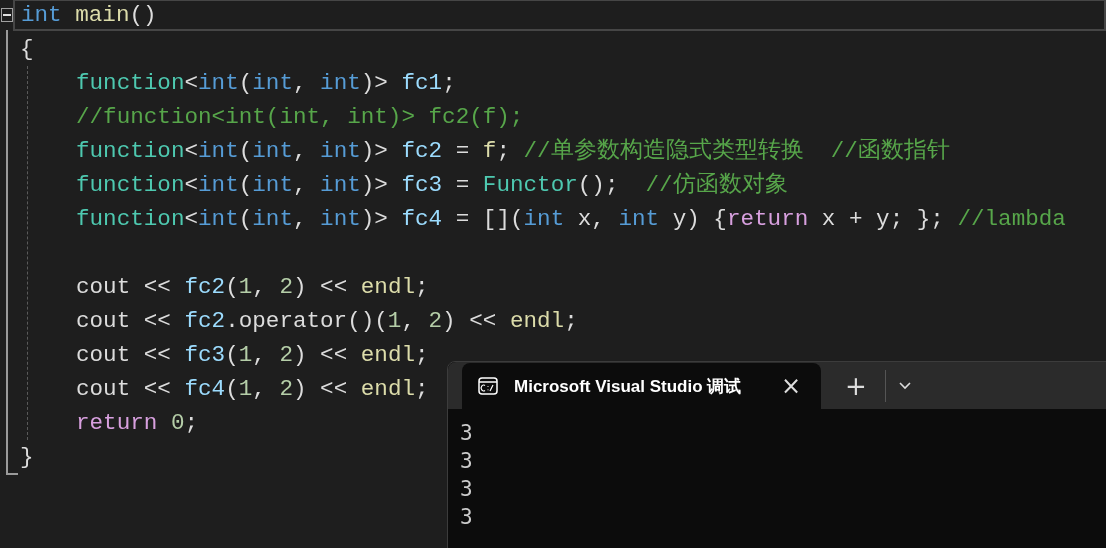 The width and height of the screenshot is (1106, 548). What do you see at coordinates (266, 83) in the screenshot?
I see `code-line: function<int(int, int)> fc1;` at bounding box center [266, 83].